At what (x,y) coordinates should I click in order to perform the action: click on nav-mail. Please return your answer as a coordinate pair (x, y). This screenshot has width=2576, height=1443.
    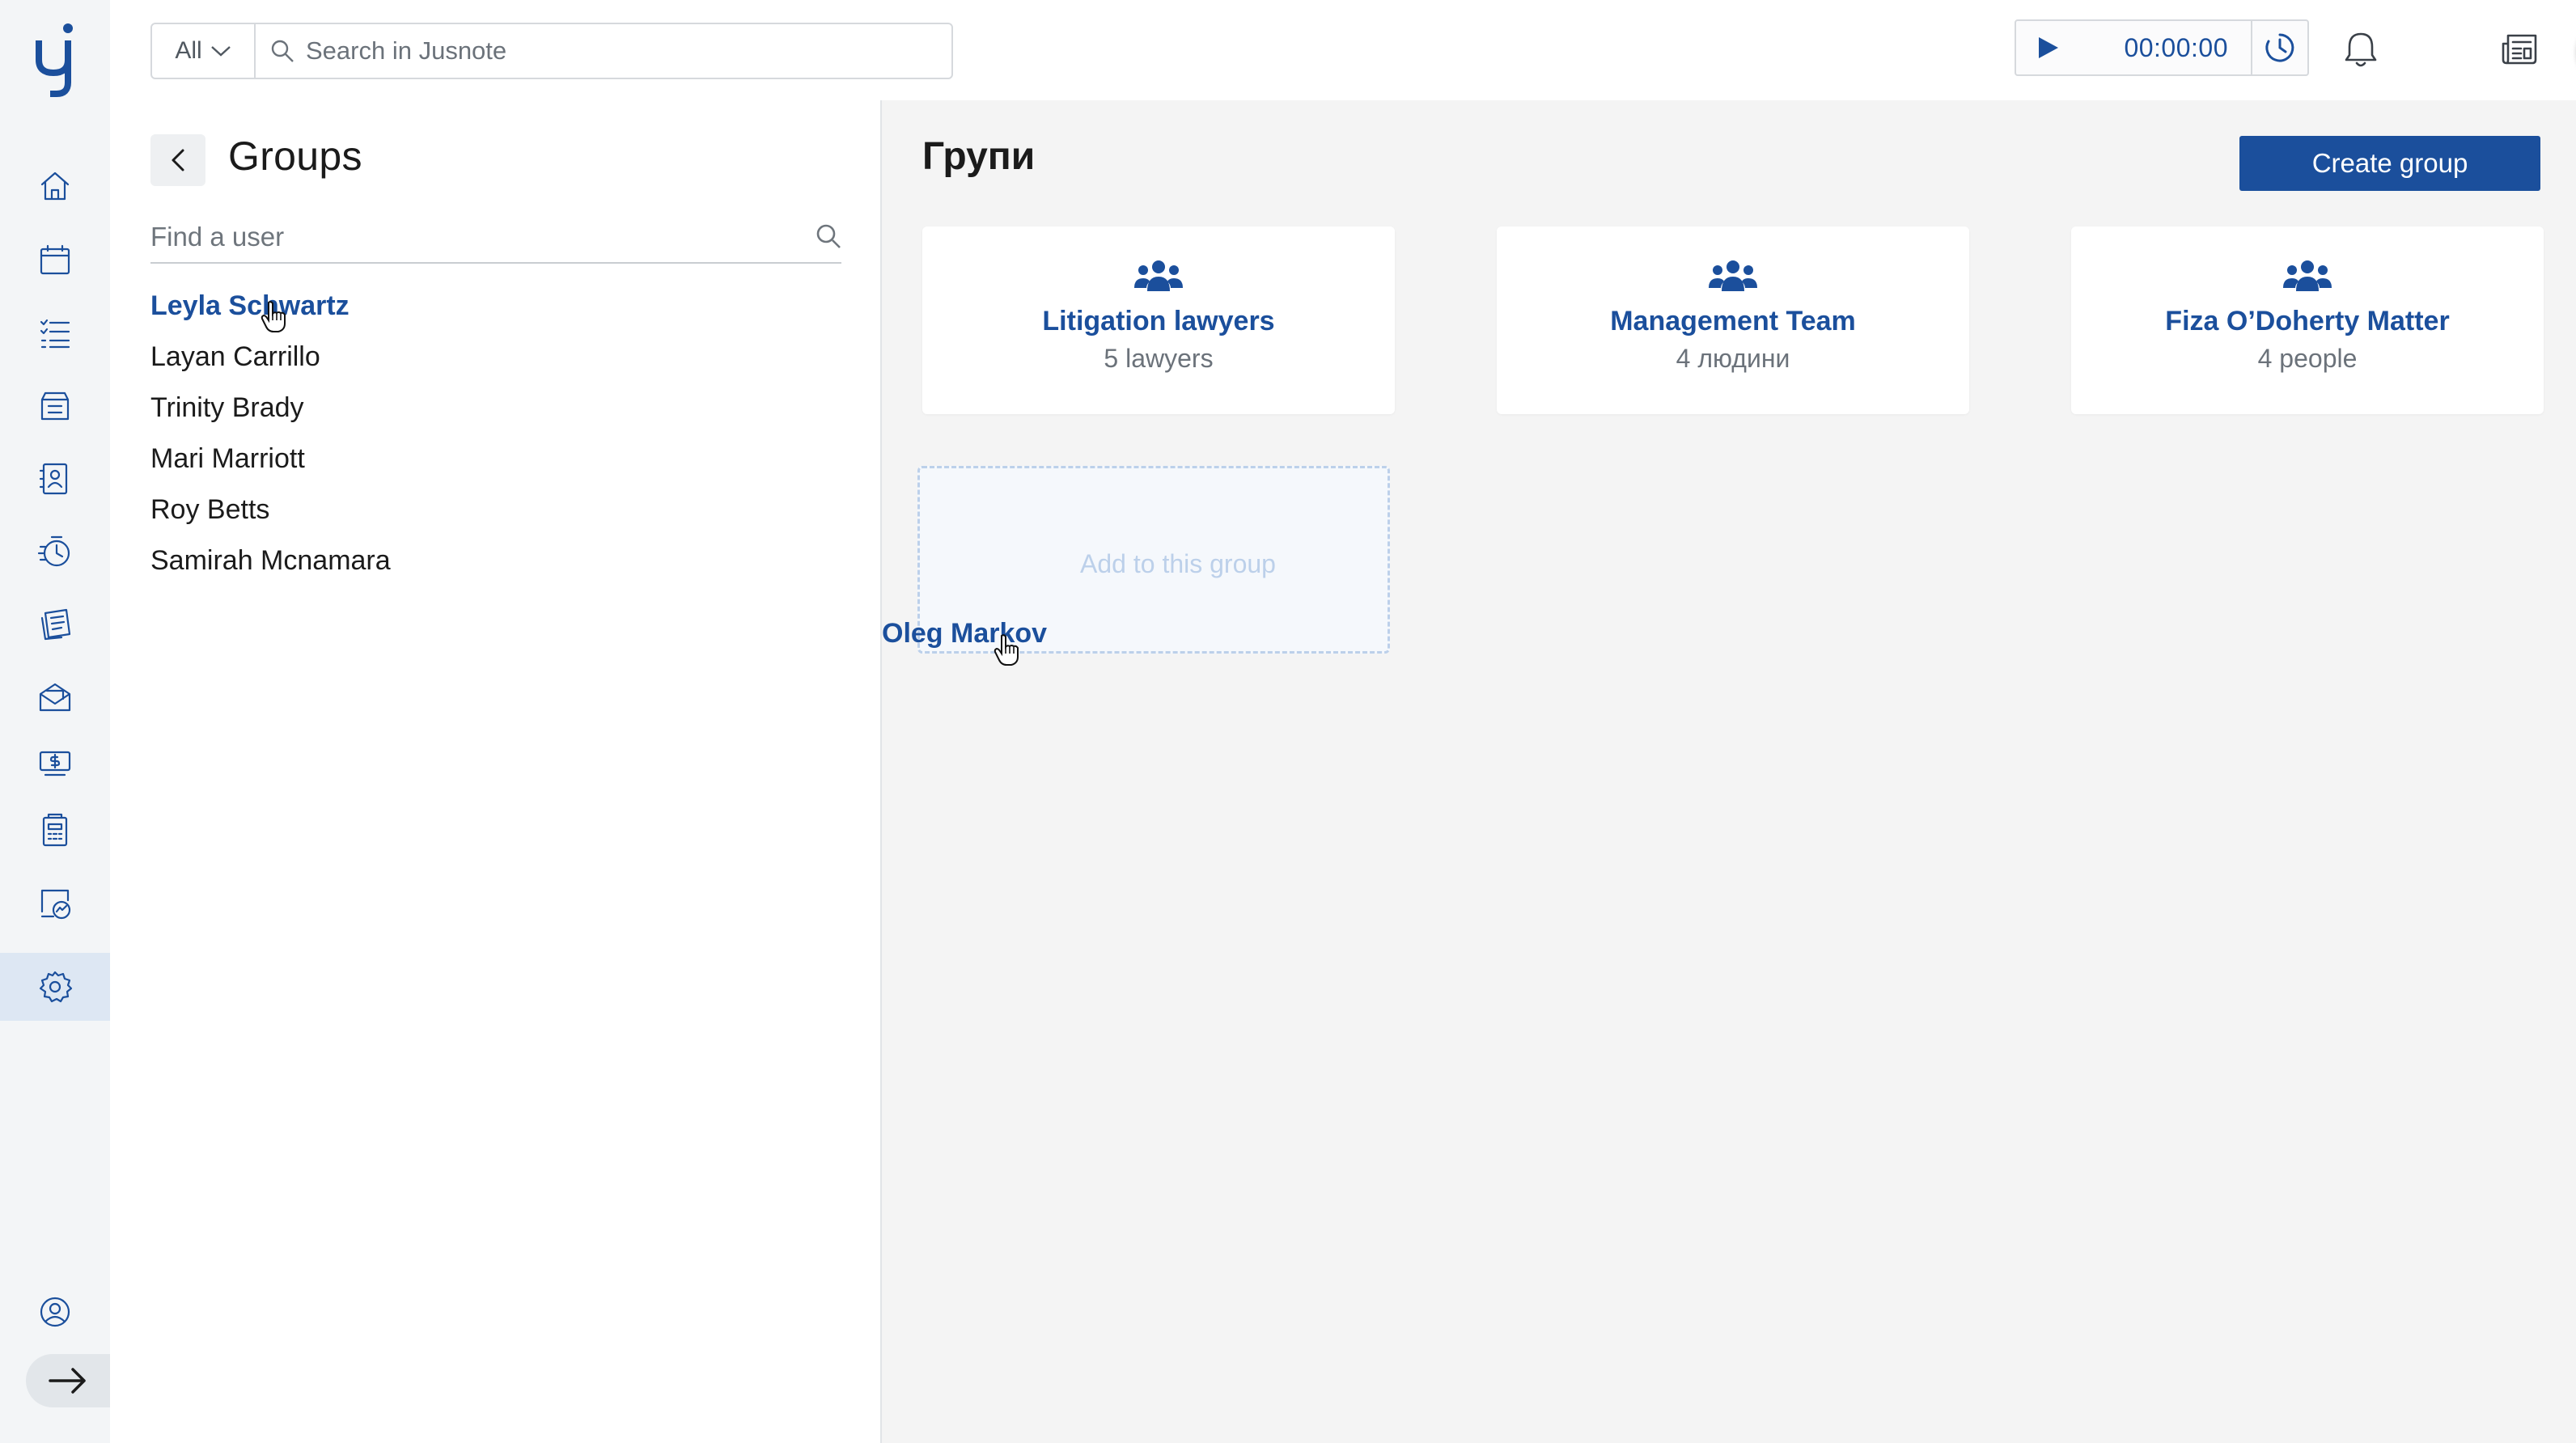
    Looking at the image, I should click on (55, 697).